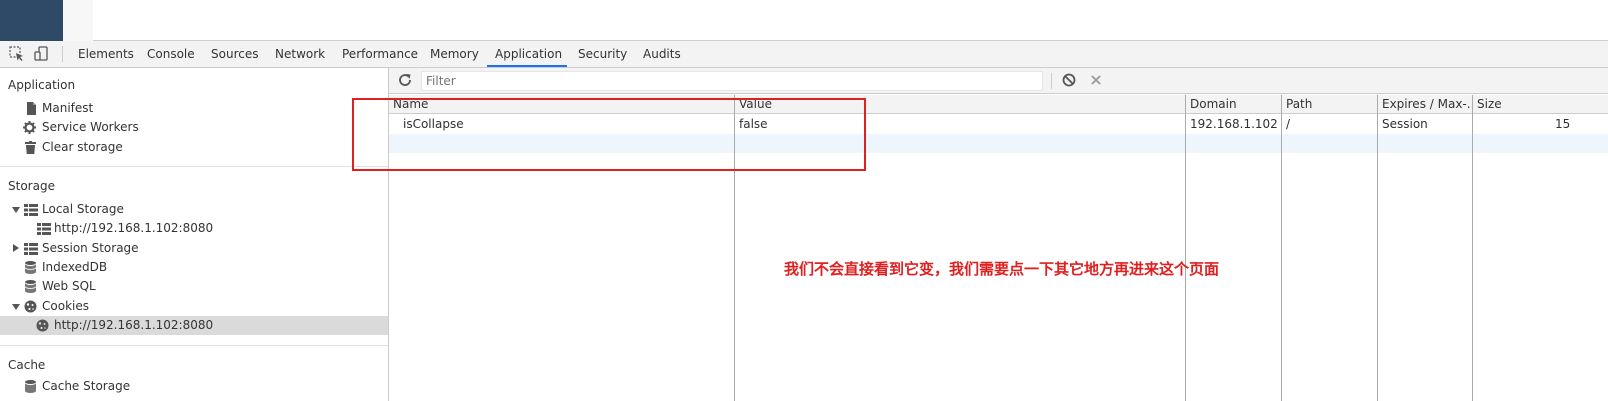  What do you see at coordinates (29, 127) in the screenshot?
I see `gear-icon` at bounding box center [29, 127].